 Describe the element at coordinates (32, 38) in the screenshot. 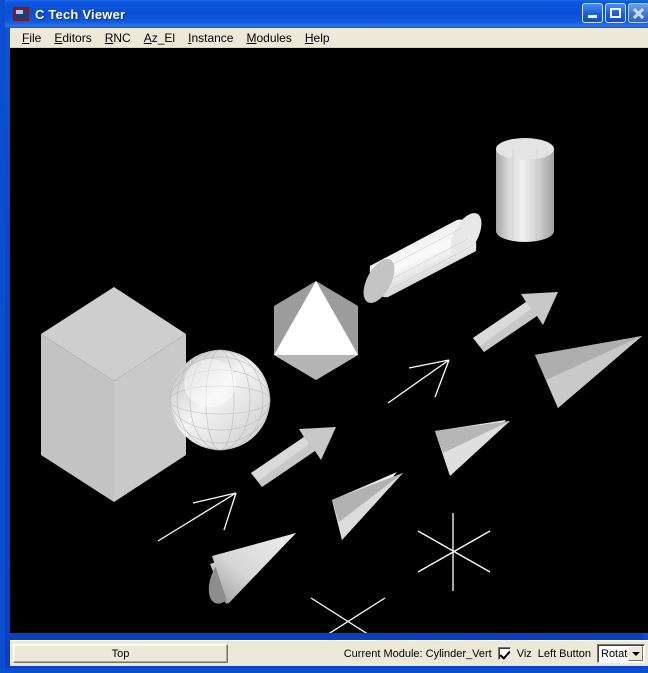

I see `menu-item-file: File` at that location.